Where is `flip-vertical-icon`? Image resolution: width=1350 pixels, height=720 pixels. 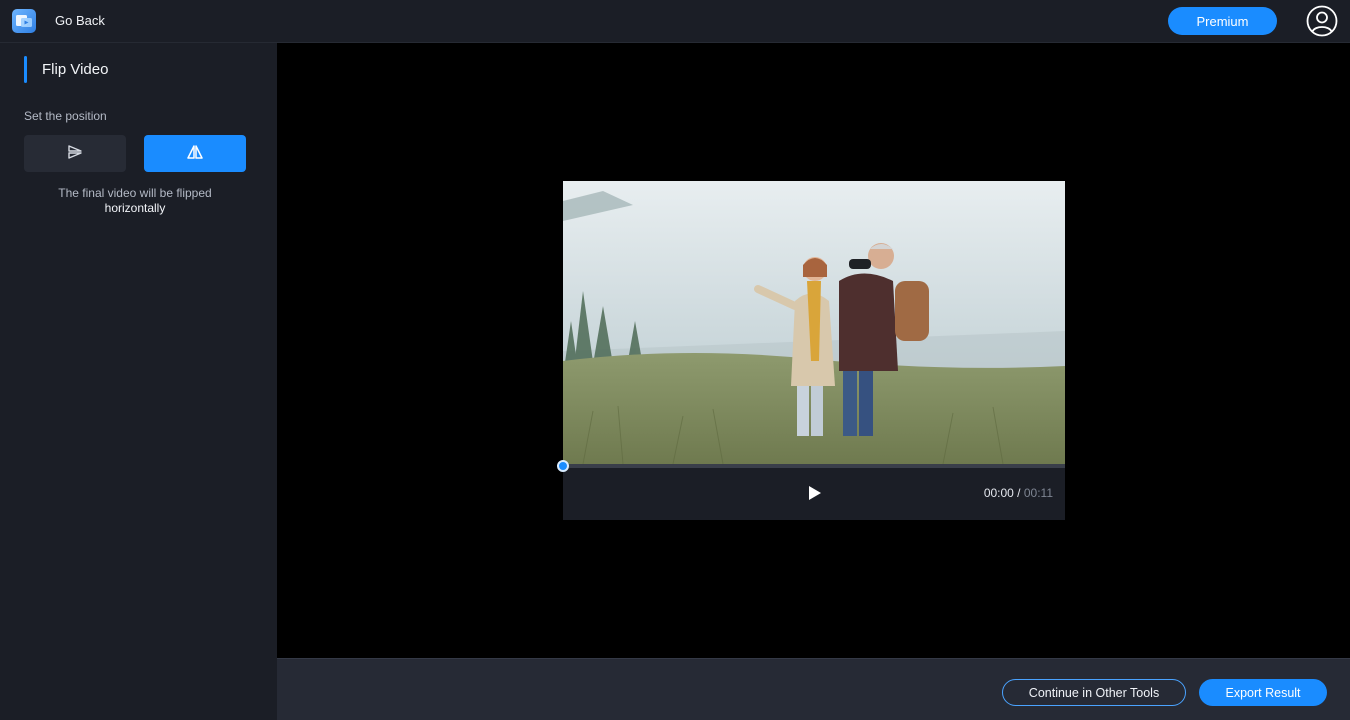 flip-vertical-icon is located at coordinates (75, 153).